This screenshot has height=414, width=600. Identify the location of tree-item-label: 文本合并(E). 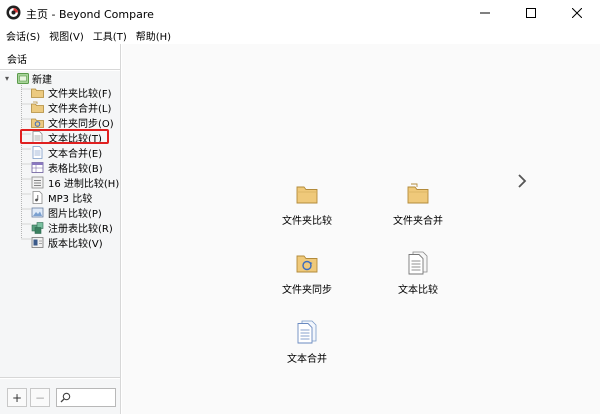
(75, 154).